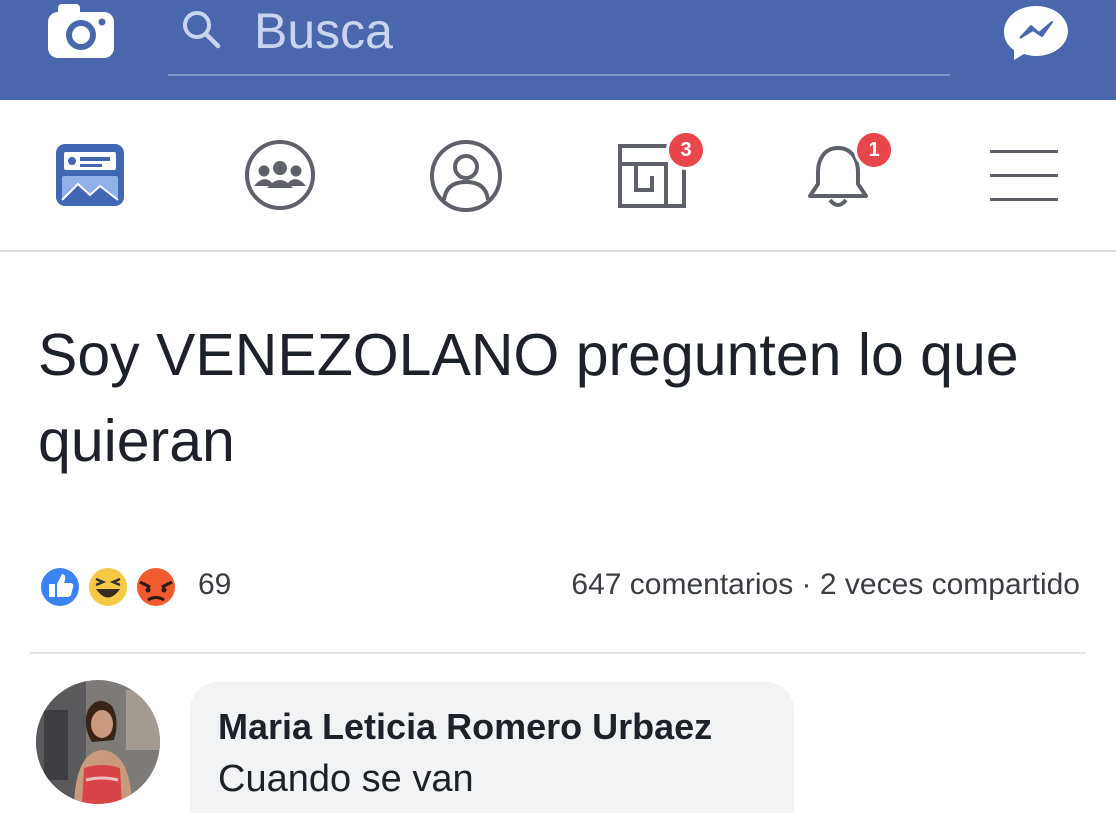  What do you see at coordinates (574, 31) in the screenshot?
I see `search-input` at bounding box center [574, 31].